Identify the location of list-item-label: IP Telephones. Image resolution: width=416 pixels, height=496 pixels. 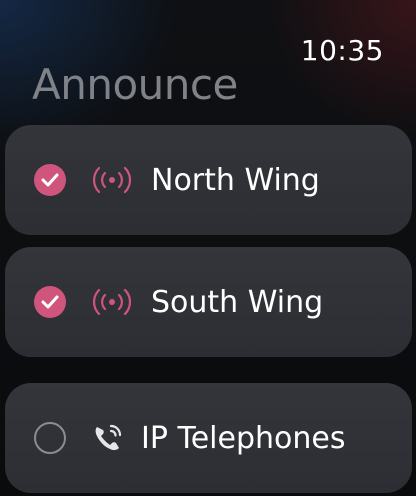
(243, 438).